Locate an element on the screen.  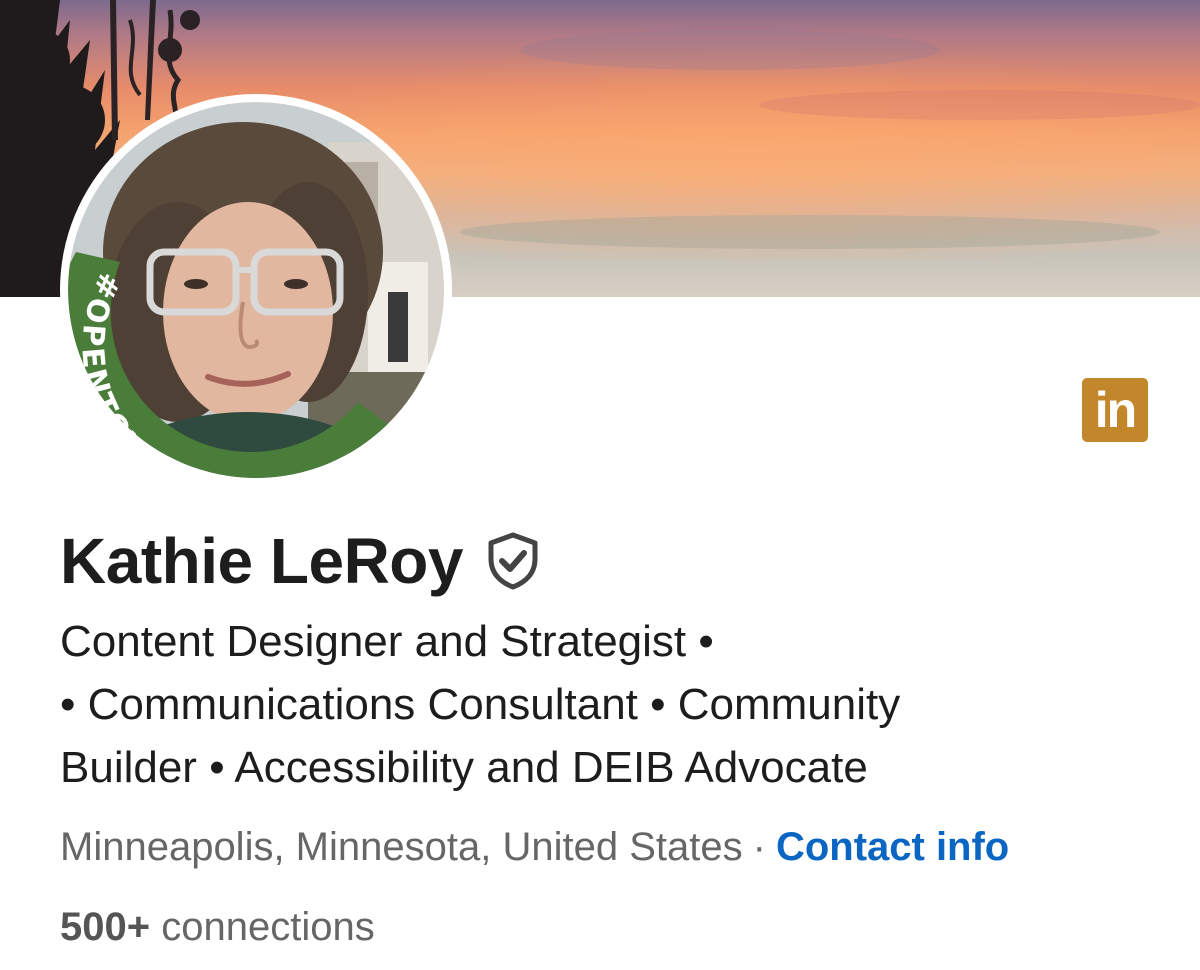
contact-info-link: Contact info is located at coordinates (892, 847).